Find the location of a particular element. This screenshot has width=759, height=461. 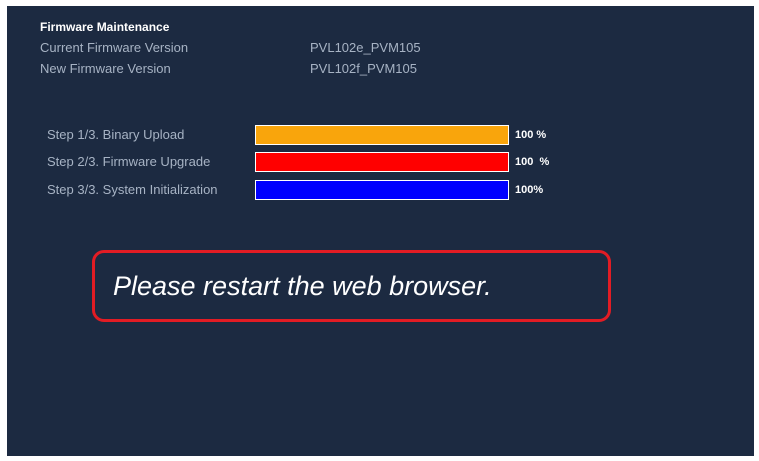

step-3-progress-bar is located at coordinates (382, 190).